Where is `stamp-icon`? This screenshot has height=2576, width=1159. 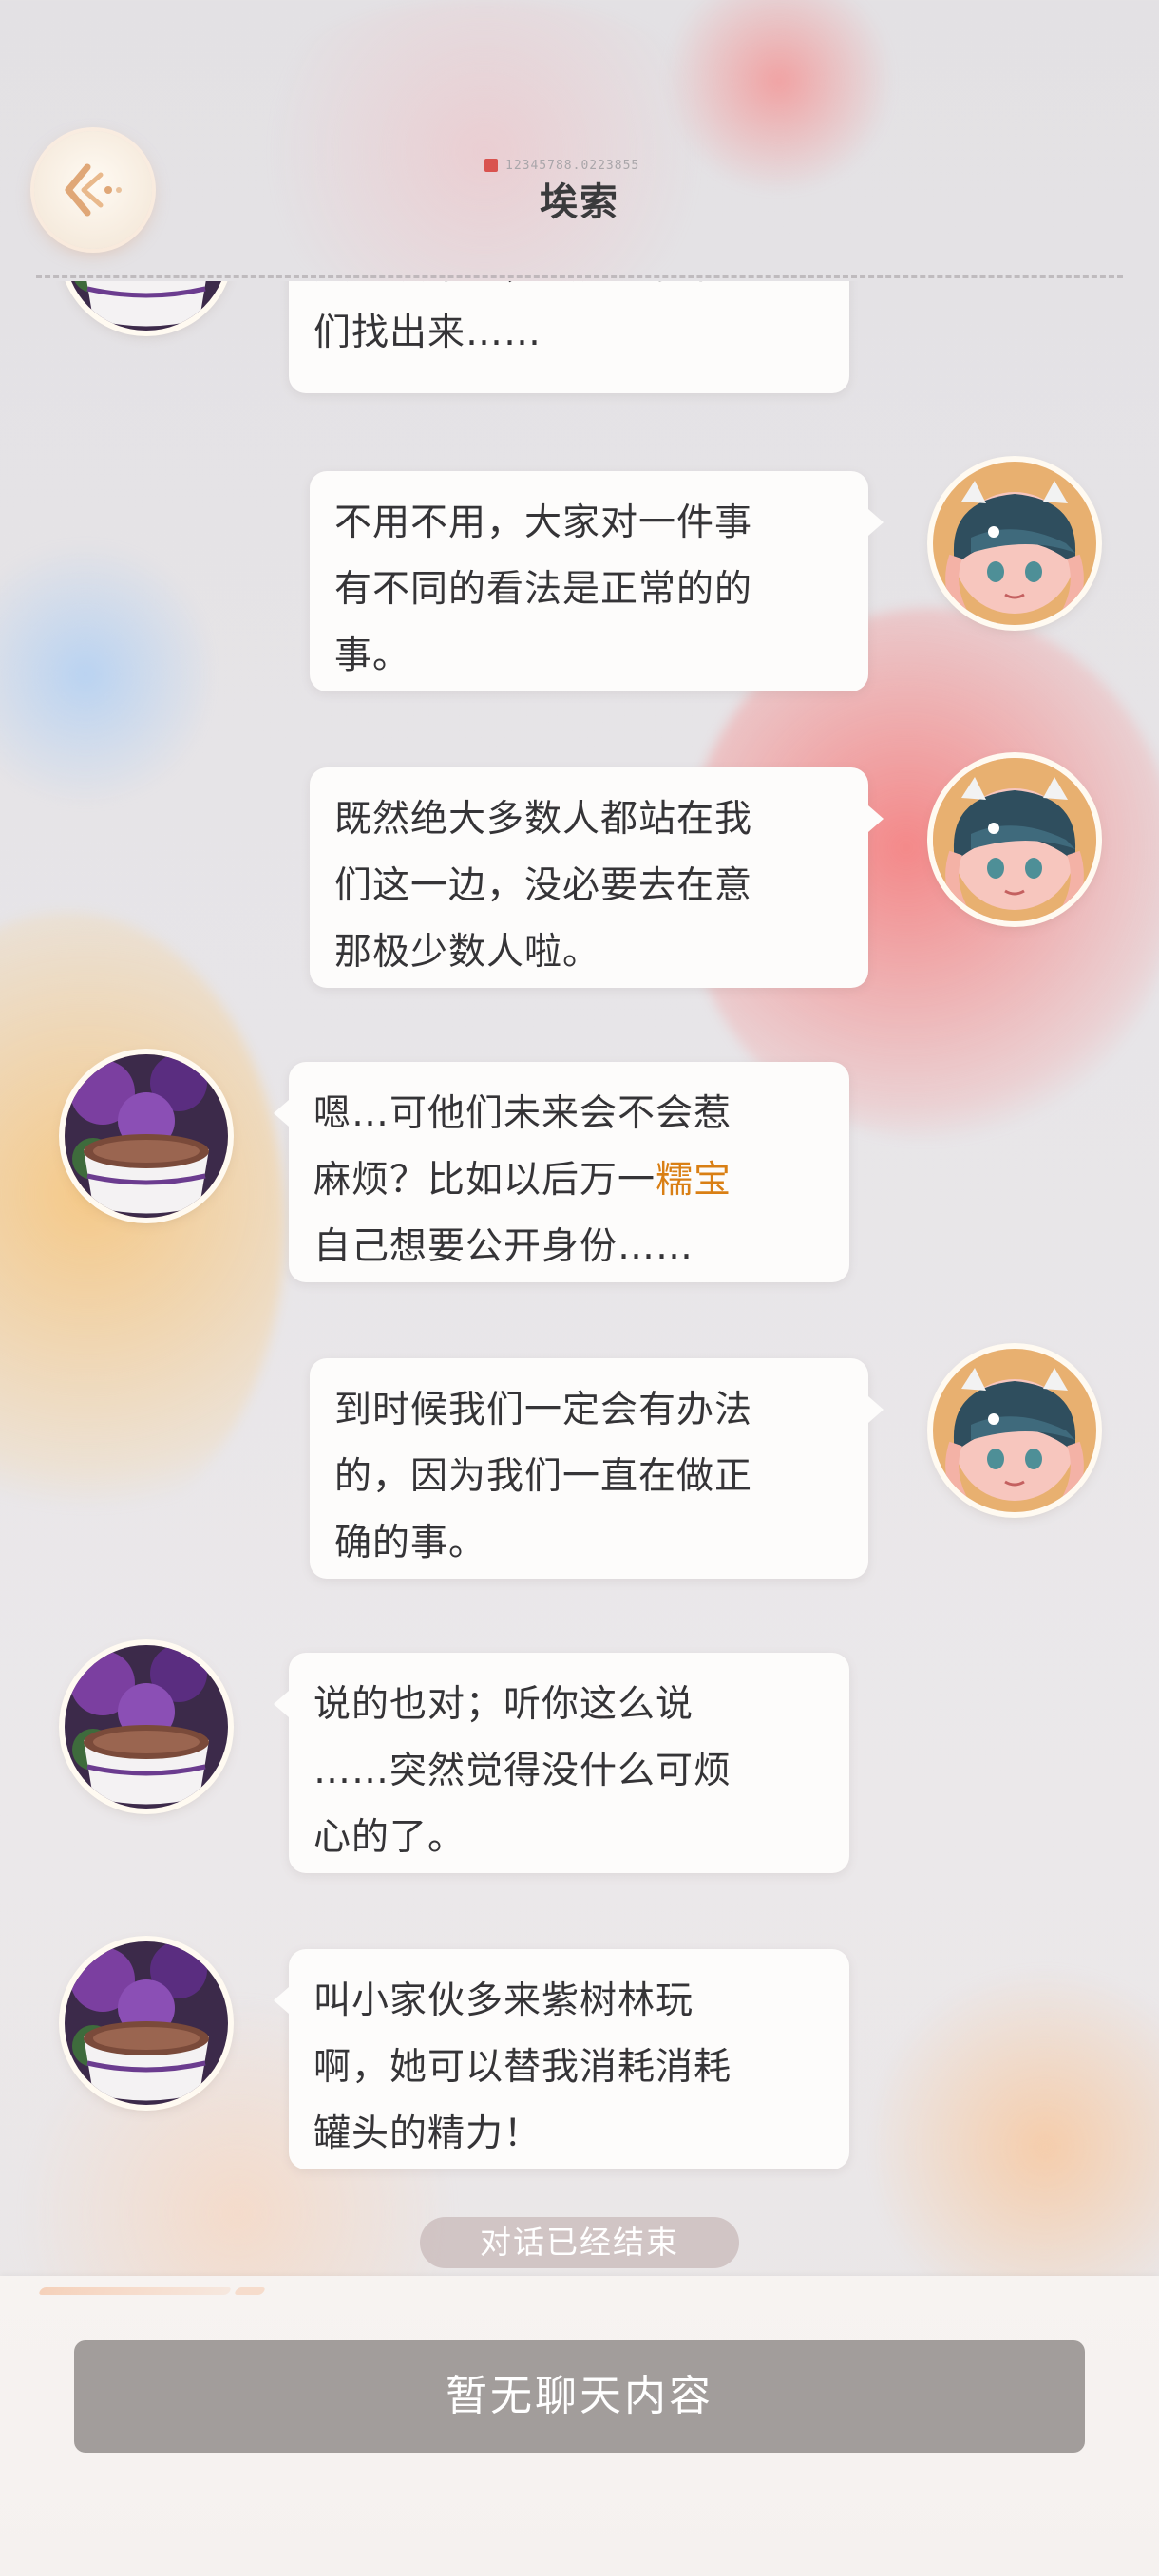 stamp-icon is located at coordinates (491, 165).